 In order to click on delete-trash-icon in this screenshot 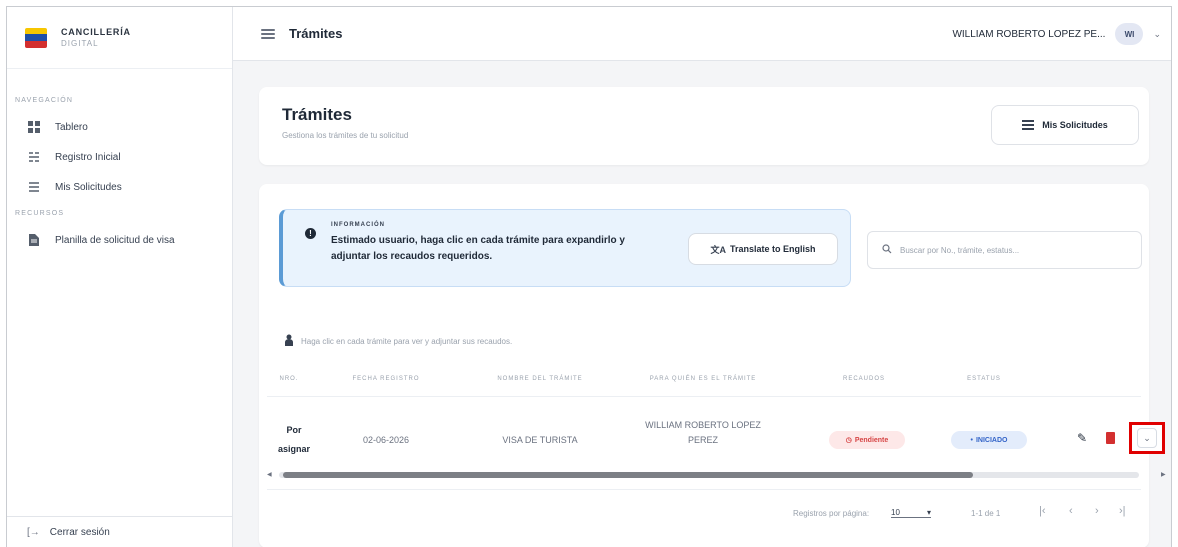, I will do `click(1110, 438)`.